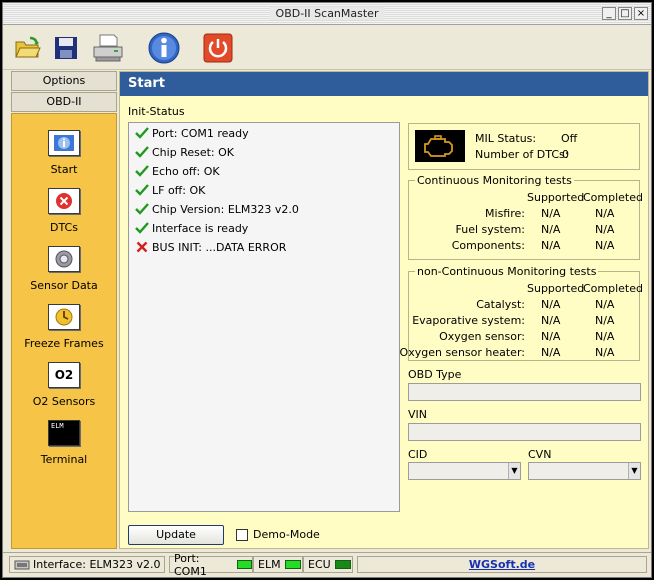  I want to click on sidebar-tab-obd2: OBD-II, so click(64, 102).